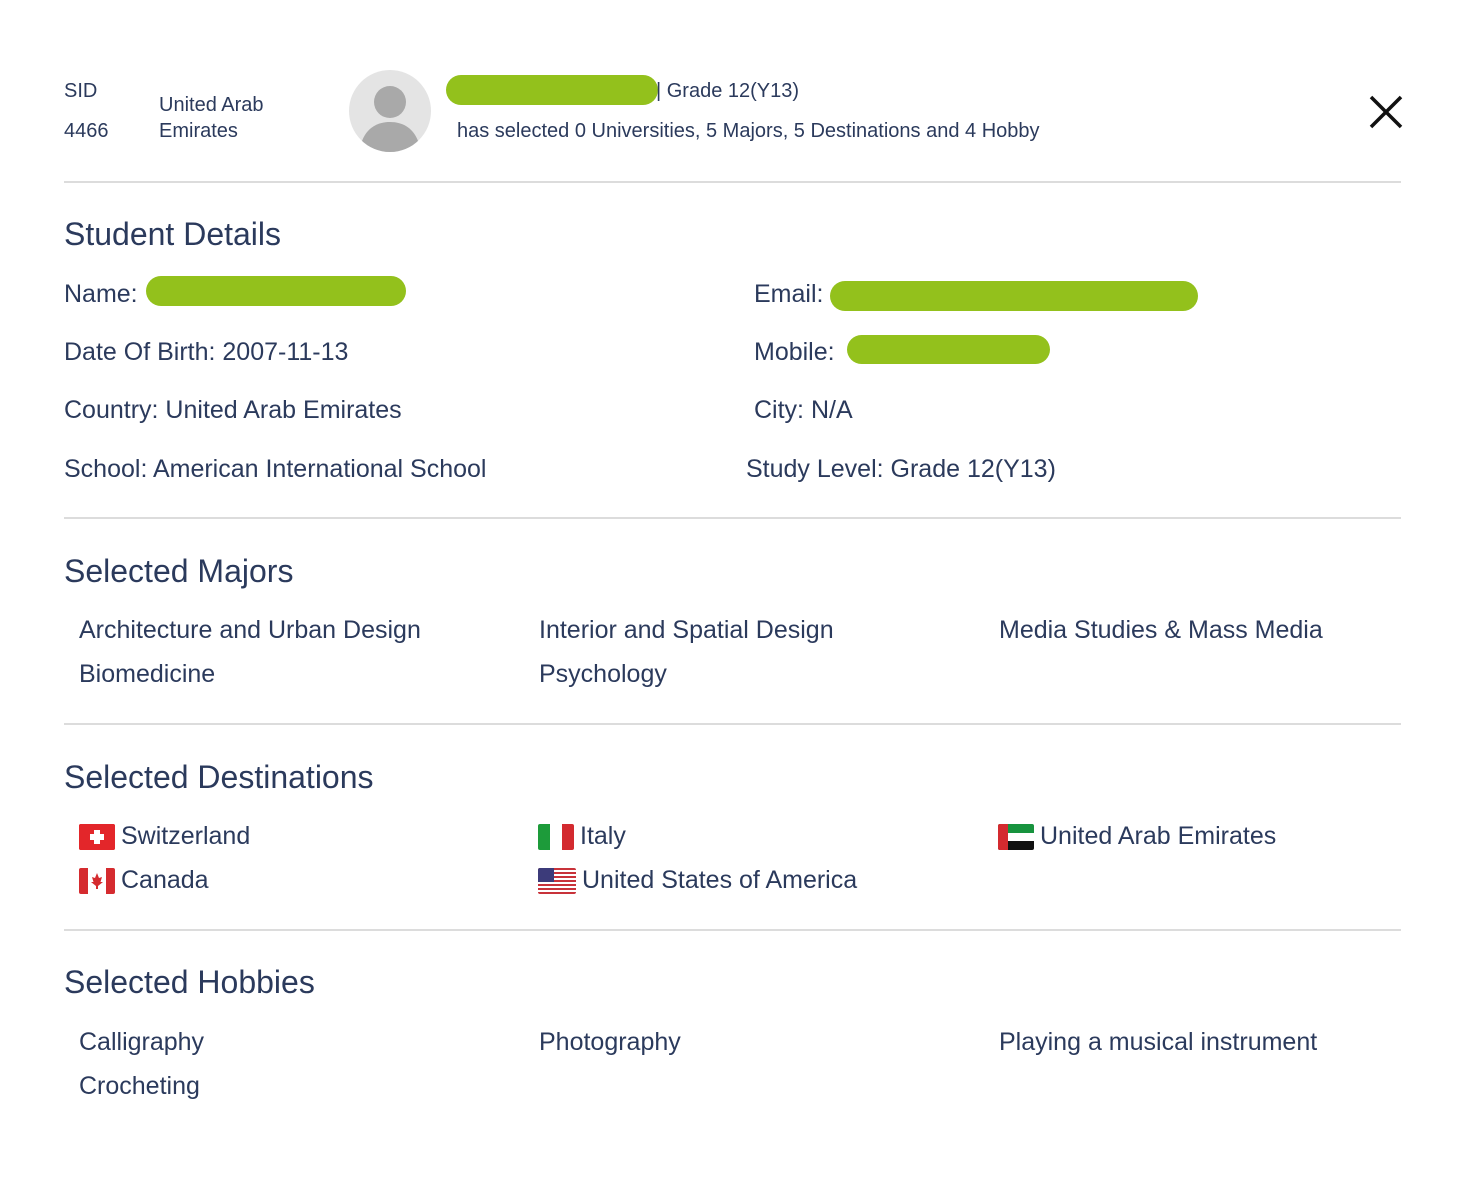 Image resolution: width=1464 pixels, height=1184 pixels. I want to click on hobby-item: Calligraphy, so click(142, 1042).